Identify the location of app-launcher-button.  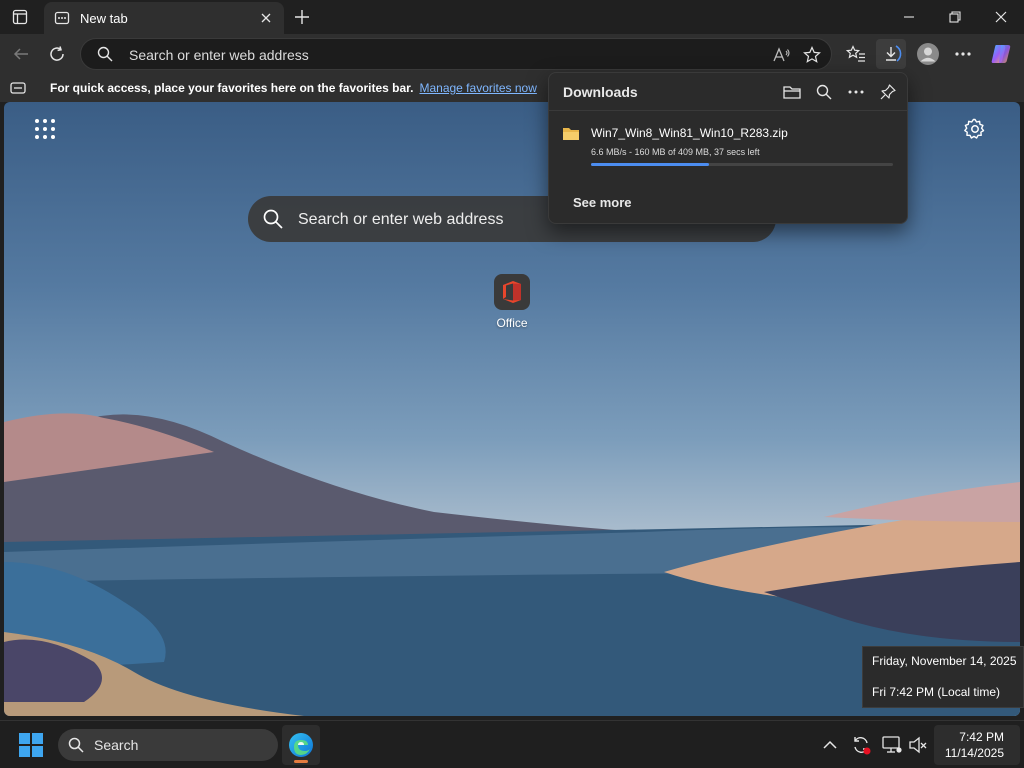
(45, 129).